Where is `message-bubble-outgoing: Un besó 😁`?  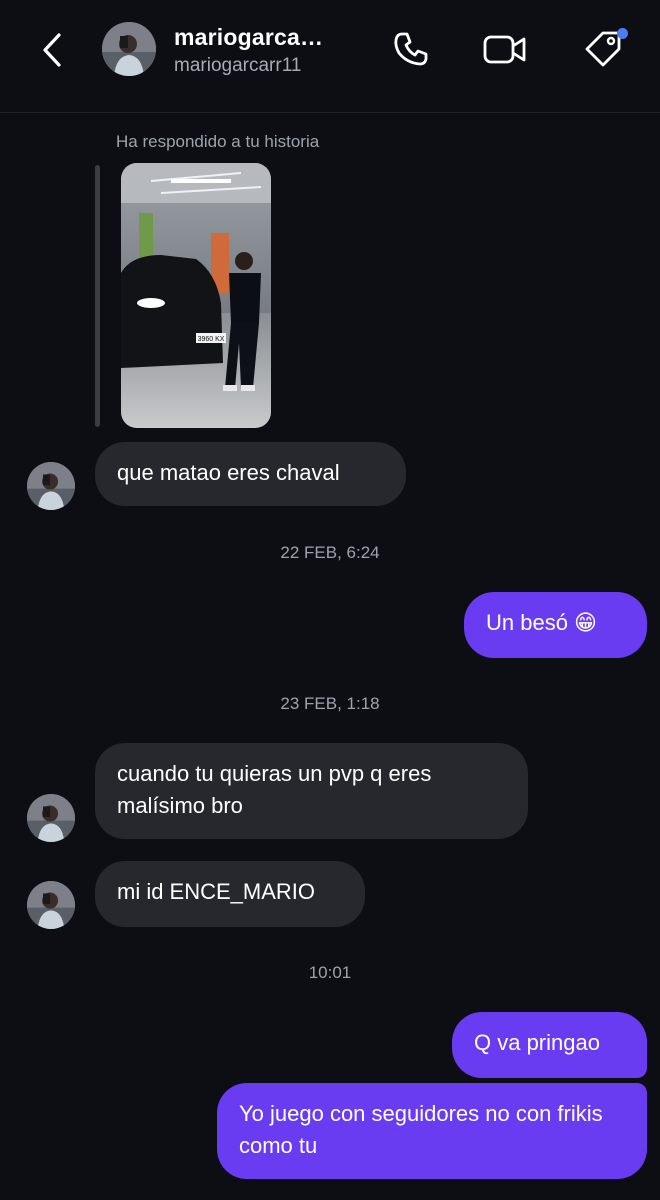 message-bubble-outgoing: Un besó 😁 is located at coordinates (555, 625).